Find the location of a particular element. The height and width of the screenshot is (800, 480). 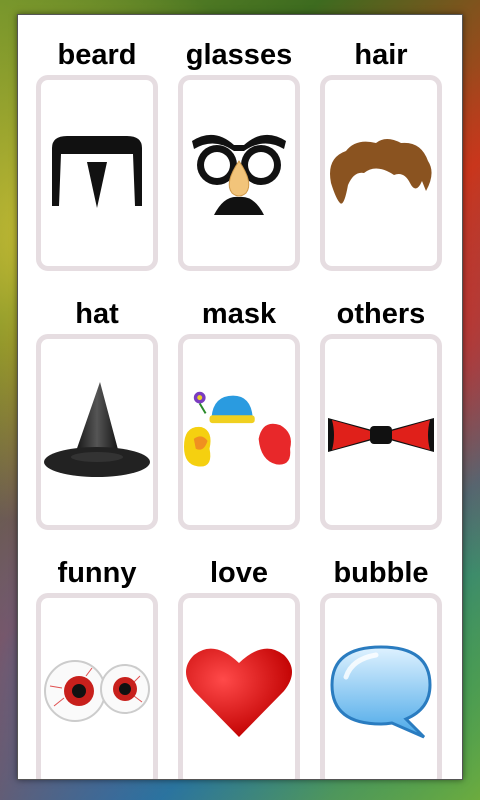

category-mask: mask is located at coordinates (239, 412).